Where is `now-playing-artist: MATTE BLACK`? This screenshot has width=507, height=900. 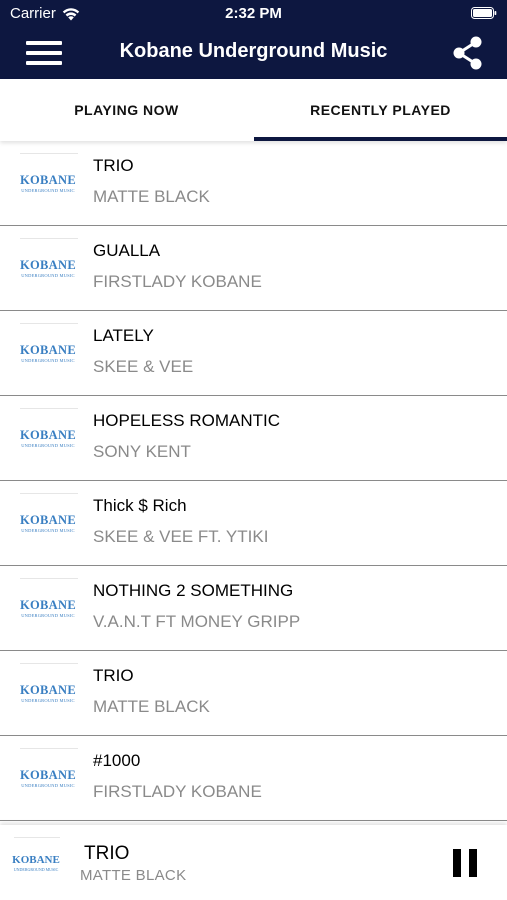
now-playing-artist: MATTE BLACK is located at coordinates (133, 875).